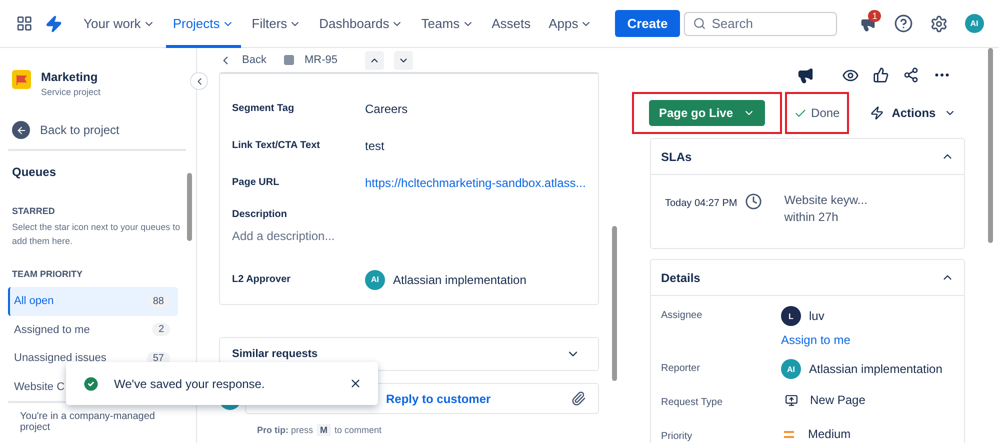 The image size is (999, 443). What do you see at coordinates (692, 402) in the screenshot?
I see `field-label: Request Type` at bounding box center [692, 402].